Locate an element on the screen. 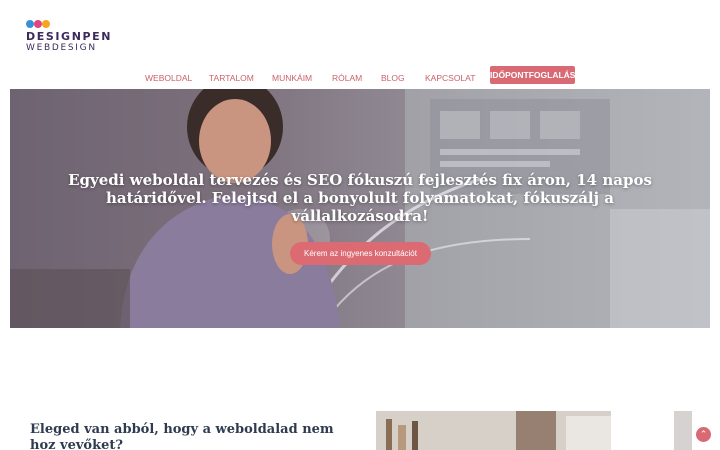 This screenshot has width=720, height=450. section-photo-secondary is located at coordinates (683, 430).